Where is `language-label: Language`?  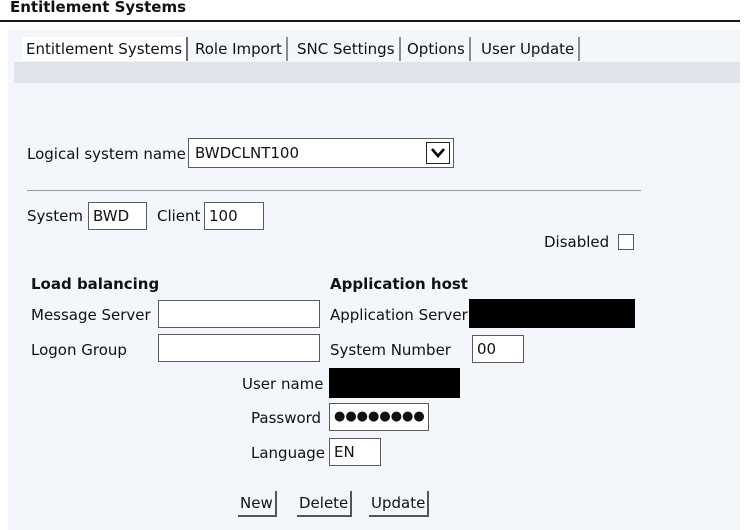
language-label: Language is located at coordinates (288, 453).